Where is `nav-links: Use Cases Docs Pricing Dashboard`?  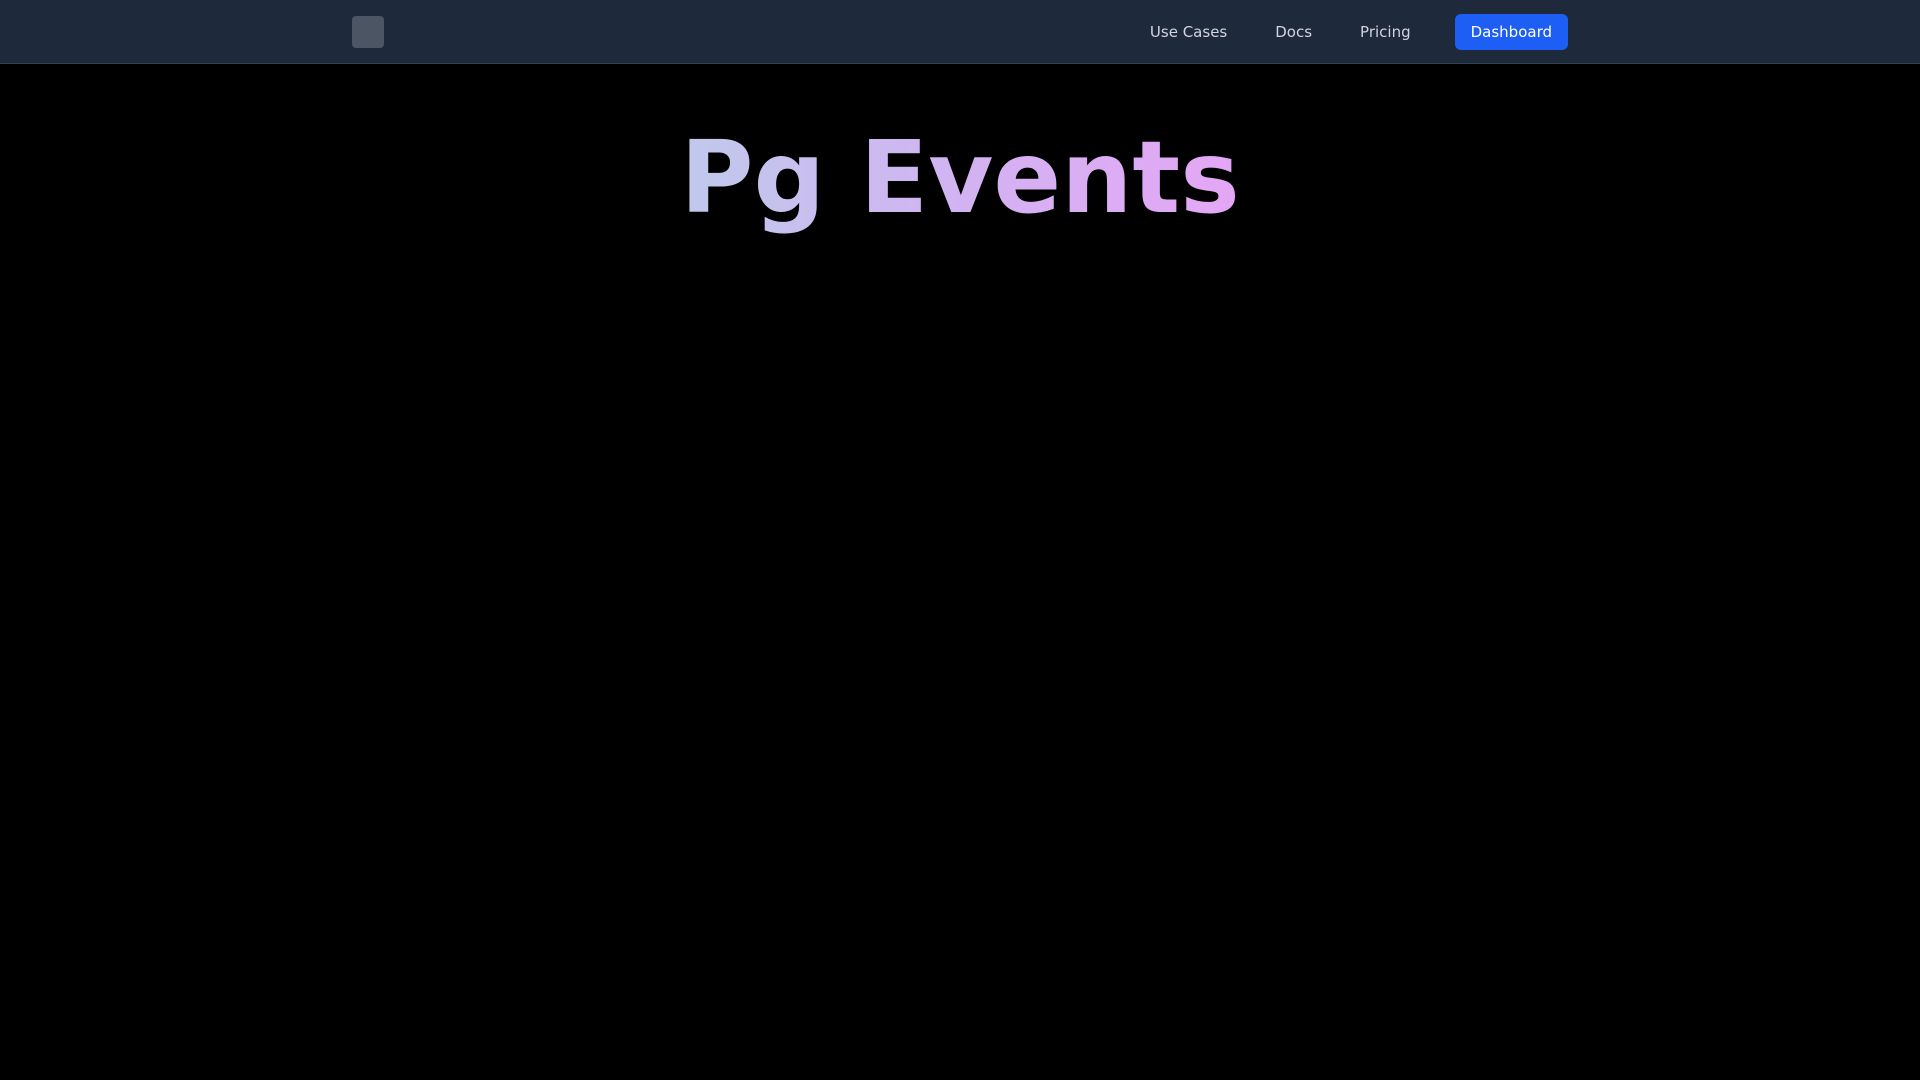
nav-links: Use Cases Docs Pricing Dashboard is located at coordinates (1359, 32).